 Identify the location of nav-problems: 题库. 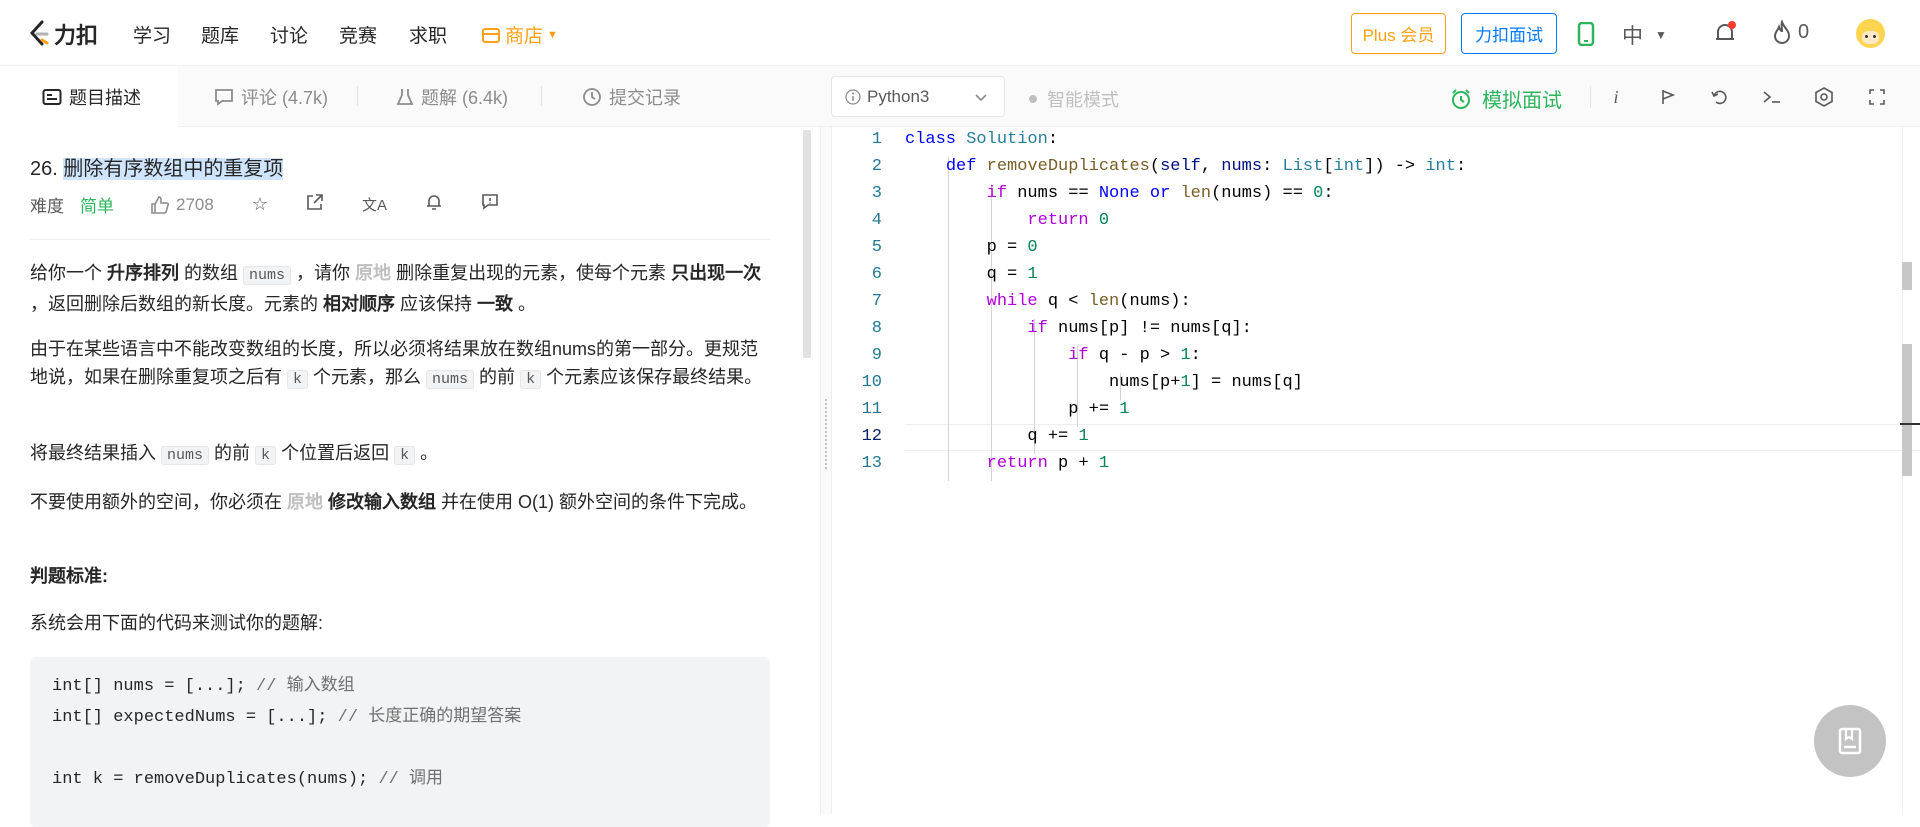
(220, 34).